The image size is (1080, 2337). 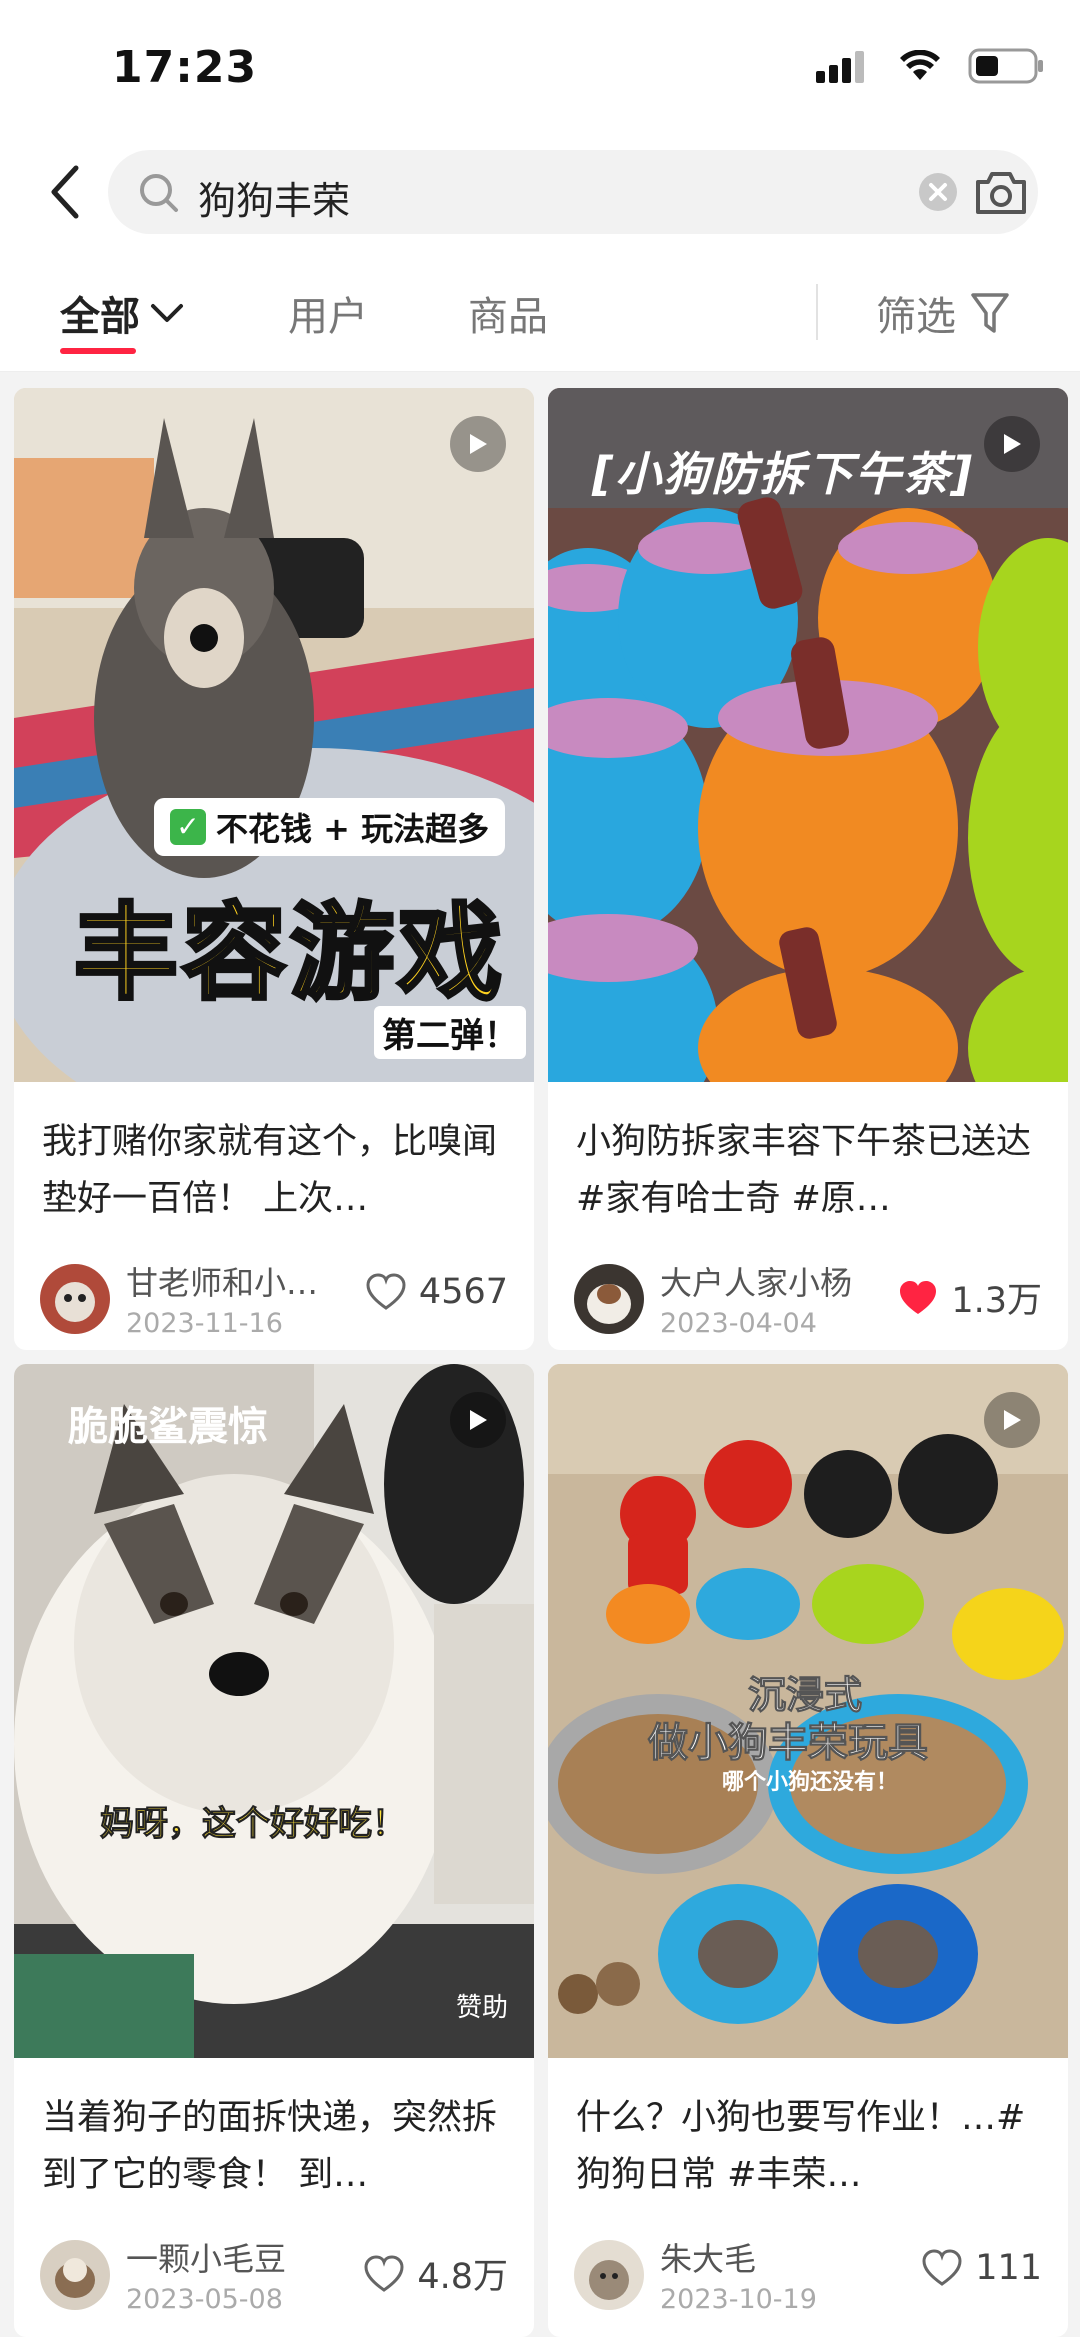 I want to click on sponsor-badge: 赞助, so click(x=481, y=2008).